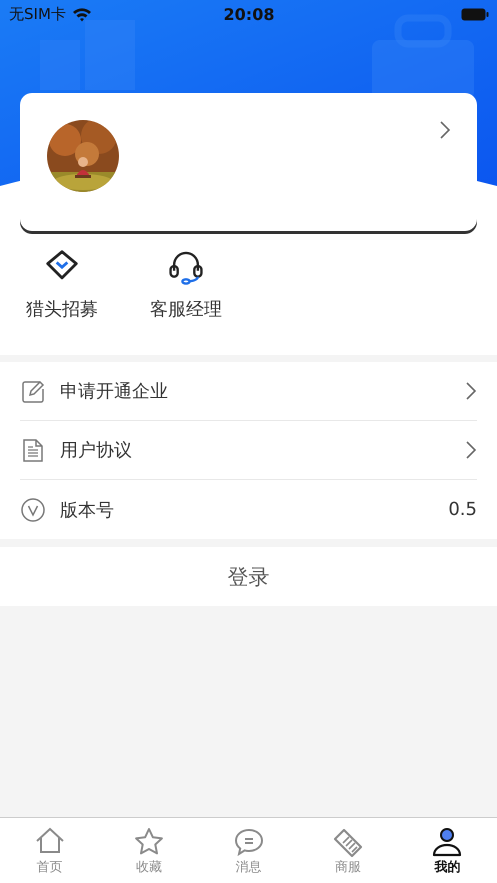  What do you see at coordinates (82, 14) in the screenshot?
I see `wifi-icon` at bounding box center [82, 14].